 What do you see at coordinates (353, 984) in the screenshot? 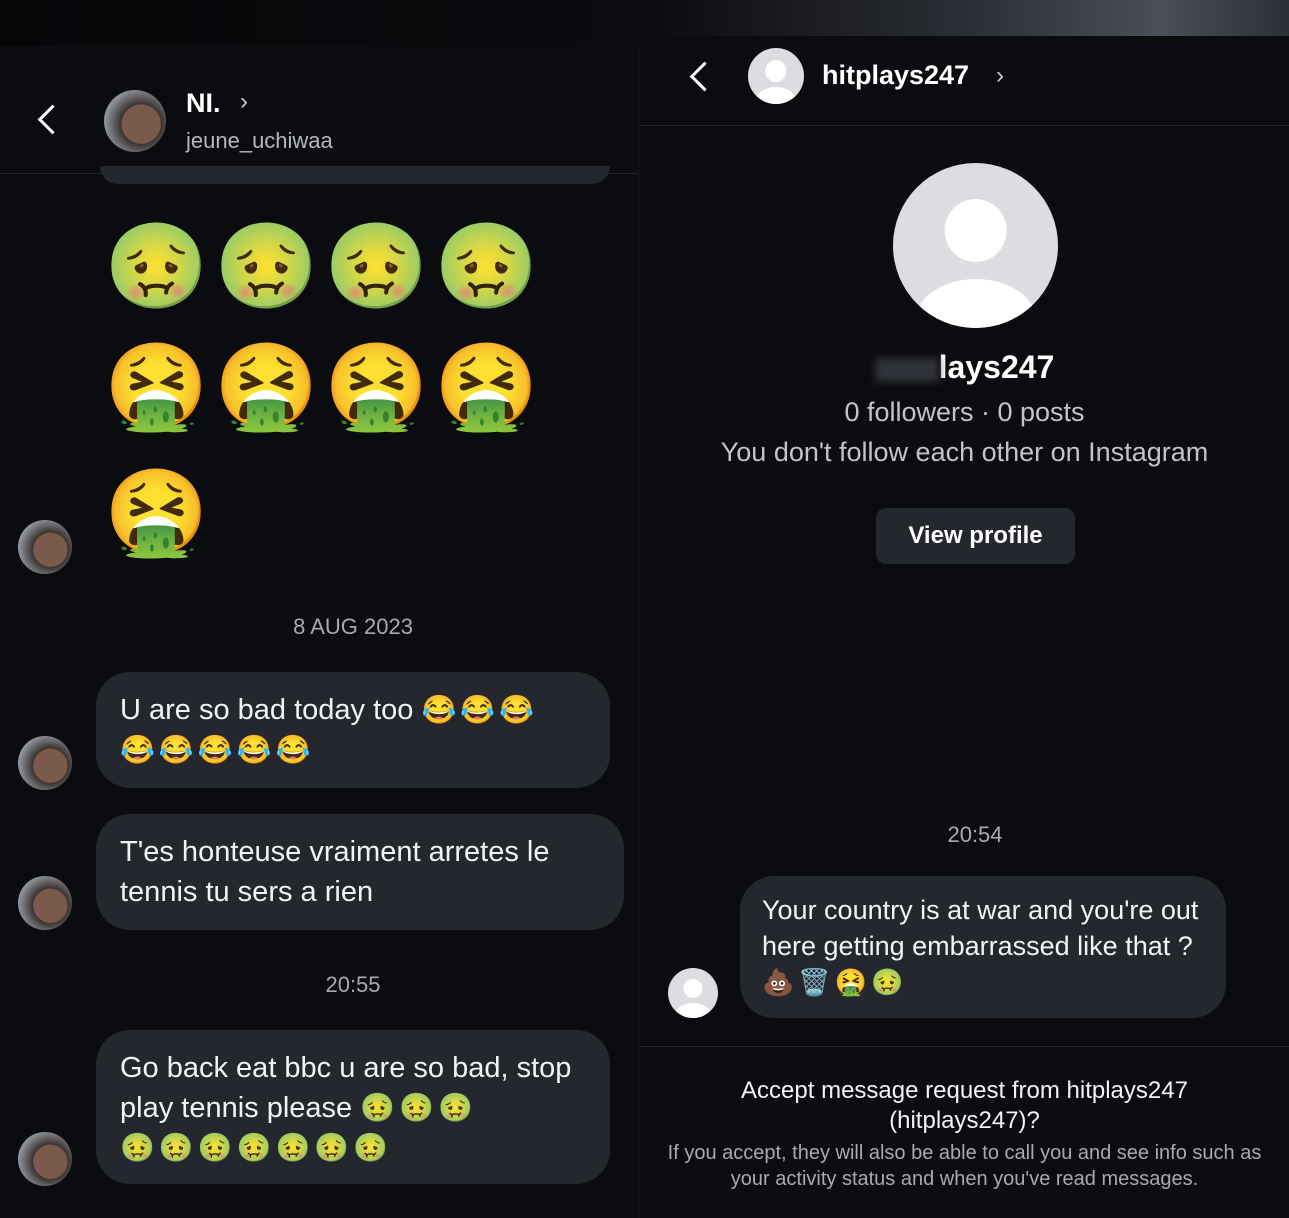
I see `time-stamp: 20:55` at bounding box center [353, 984].